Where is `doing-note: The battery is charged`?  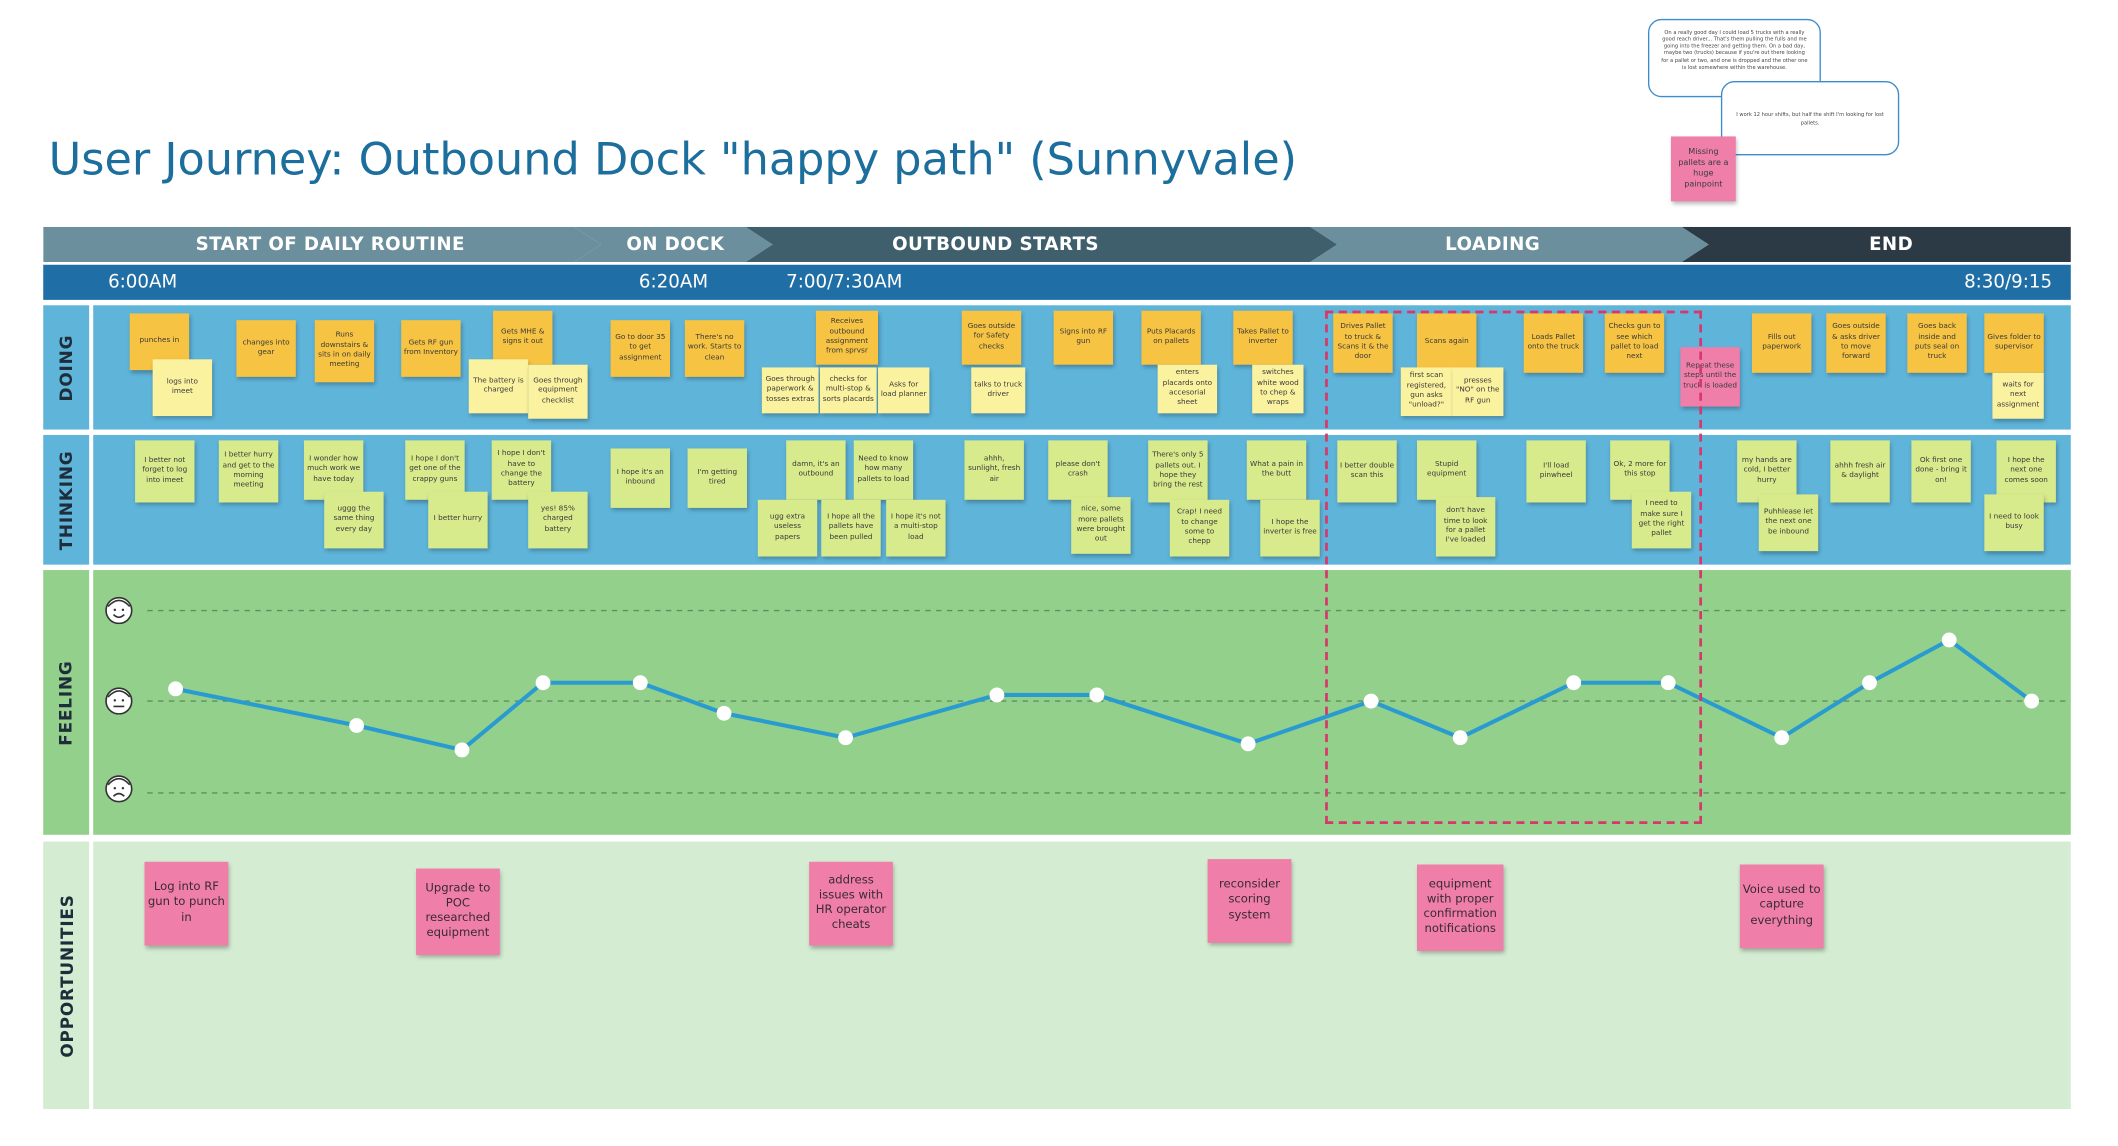
doing-note: The battery is charged is located at coordinates (498, 386).